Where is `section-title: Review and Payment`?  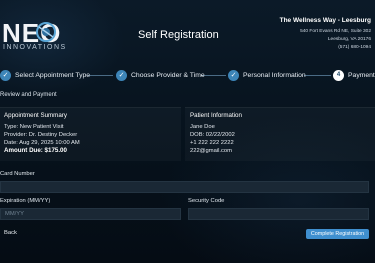
section-title: Review and Payment is located at coordinates (28, 95).